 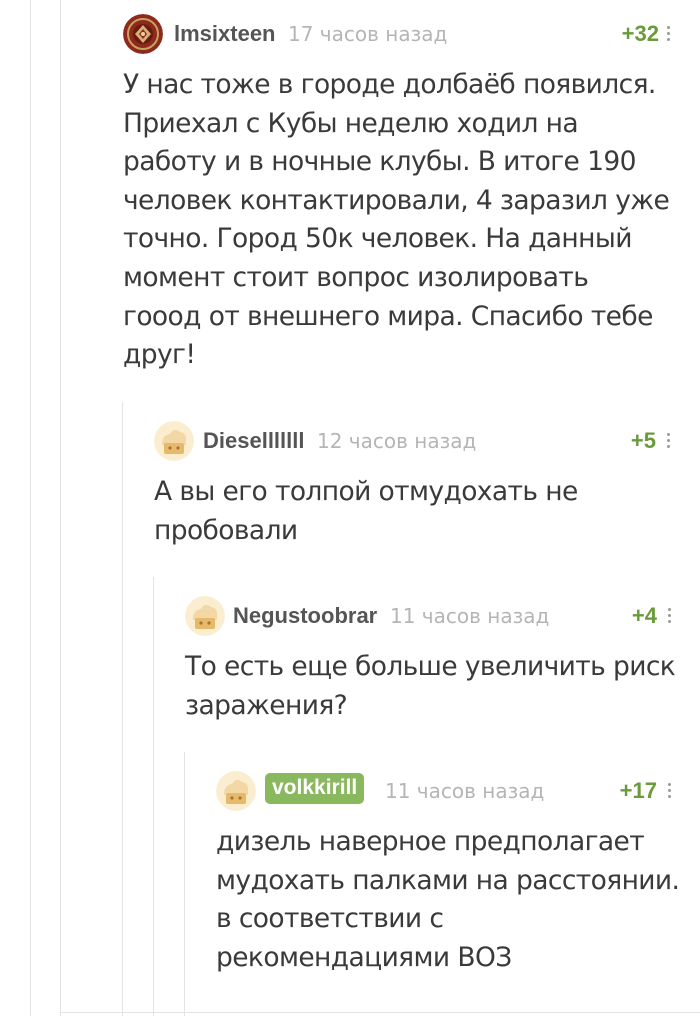 I want to click on username-link: lmsixteen, so click(x=225, y=34).